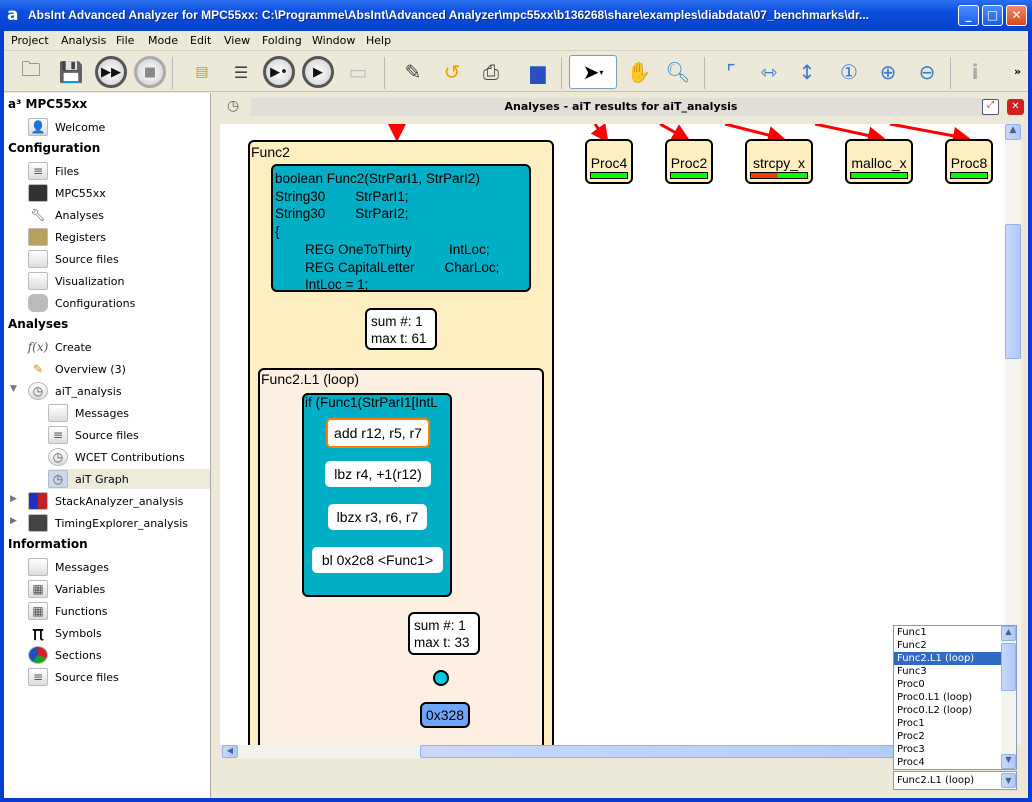  What do you see at coordinates (948, 684) in the screenshot?
I see `dropdown-option: Proc0` at bounding box center [948, 684].